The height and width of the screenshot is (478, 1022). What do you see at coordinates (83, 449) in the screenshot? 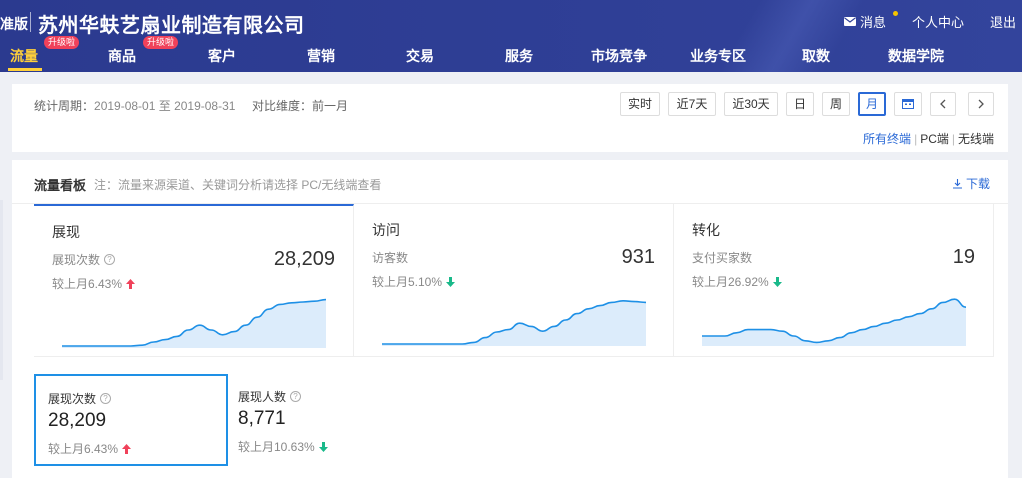
I see `stat-change-label: 较上月6.43%` at bounding box center [83, 449].